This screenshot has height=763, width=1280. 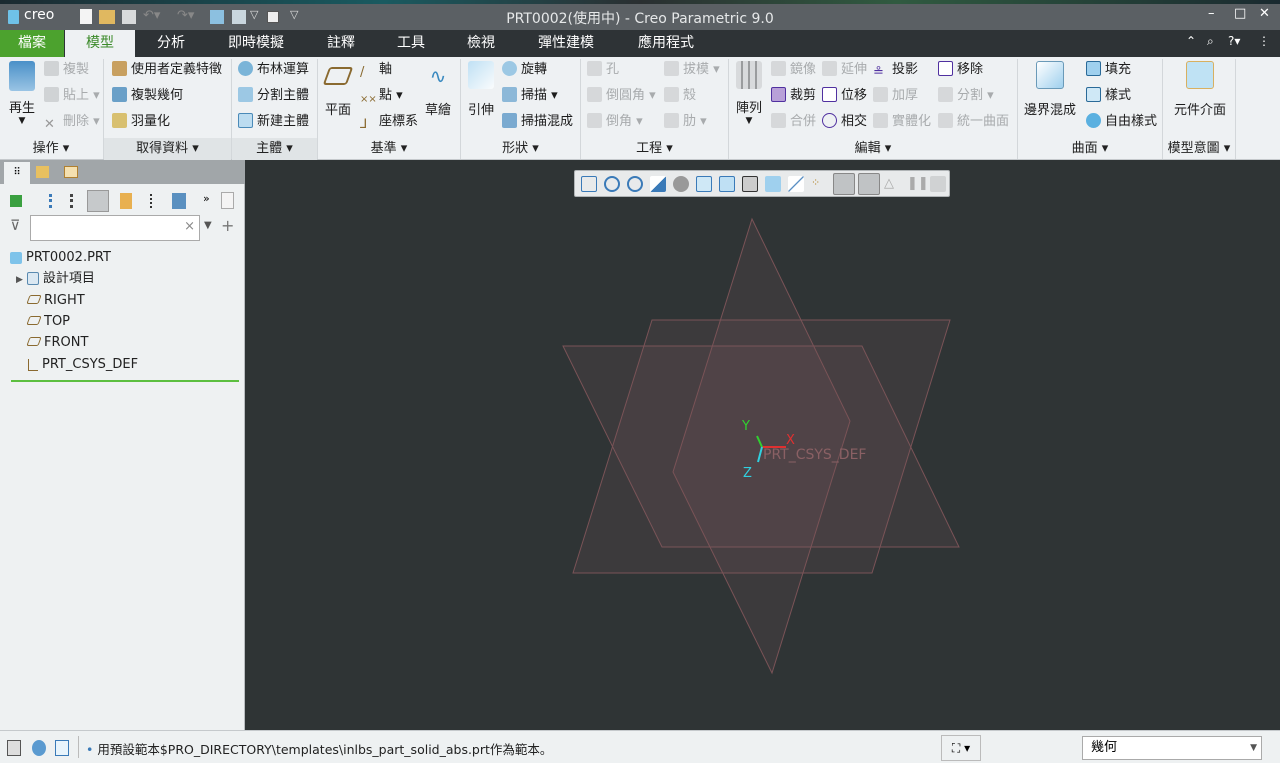 I want to click on tree-filter-icon, so click(x=157, y=201).